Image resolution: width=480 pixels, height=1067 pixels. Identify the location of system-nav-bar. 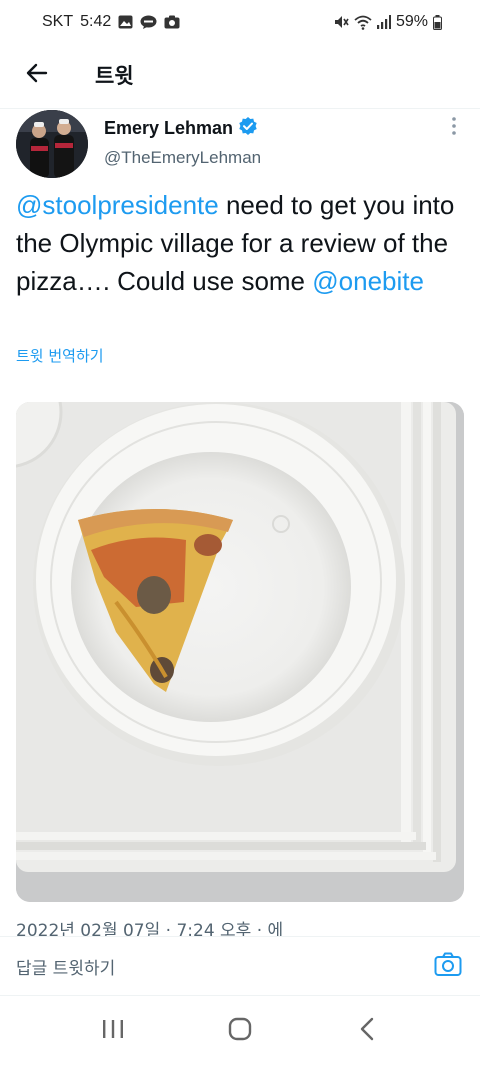
(240, 1031).